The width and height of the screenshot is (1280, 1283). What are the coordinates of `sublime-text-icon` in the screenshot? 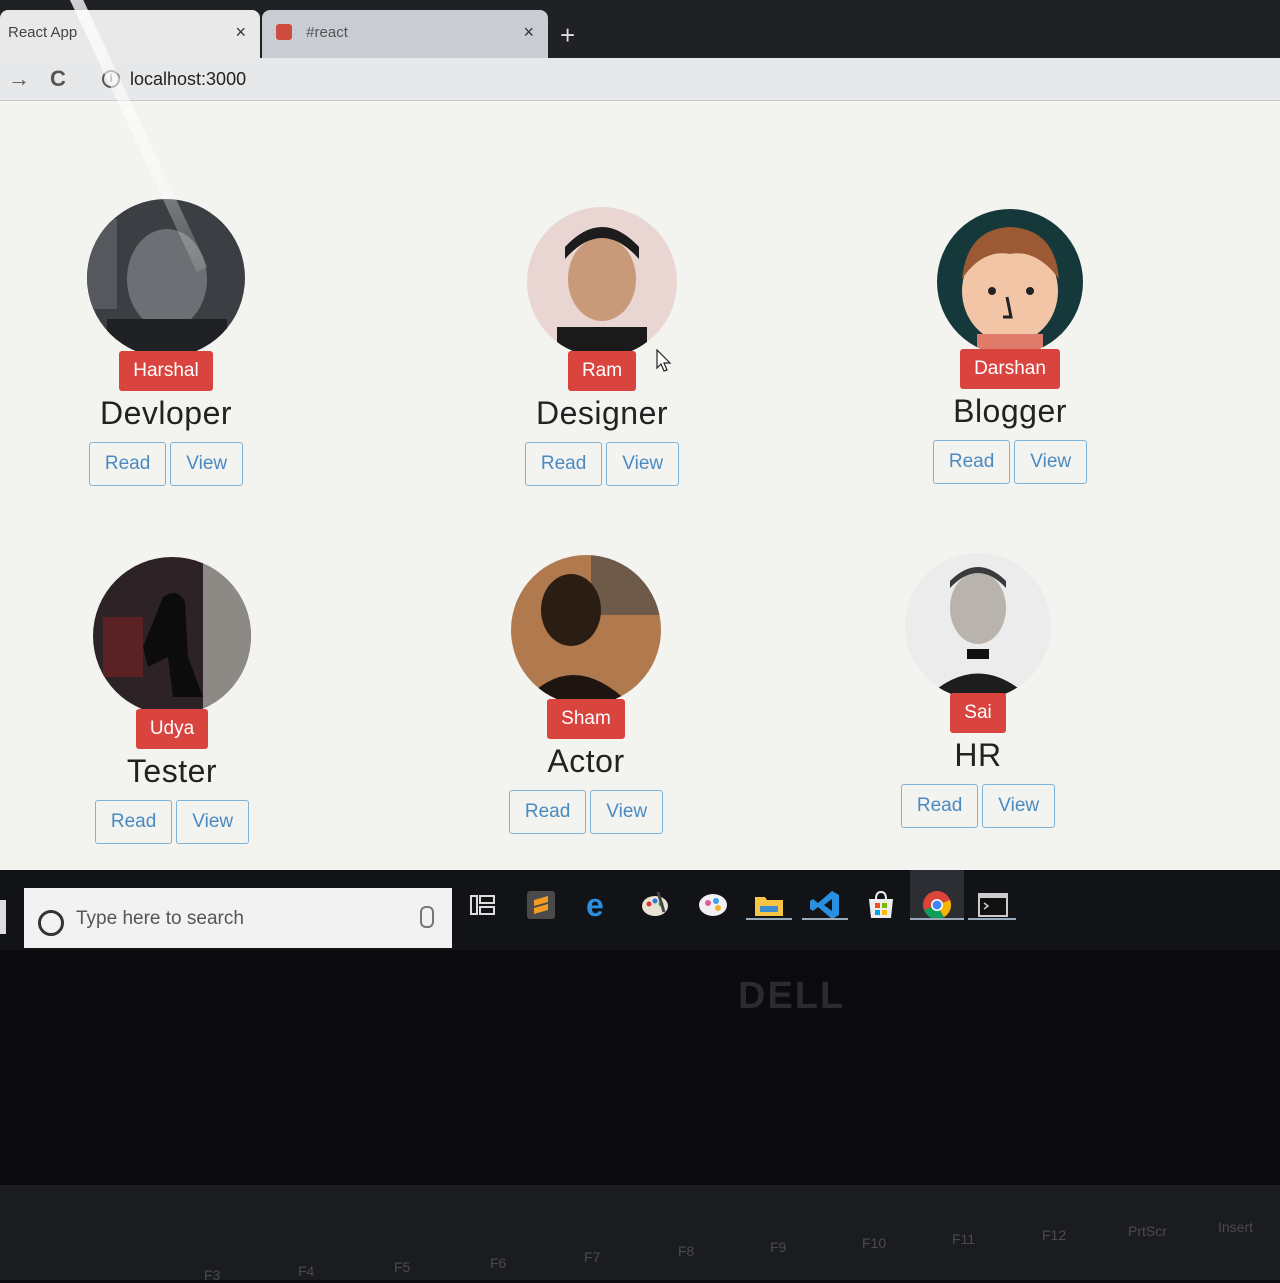 It's located at (541, 905).